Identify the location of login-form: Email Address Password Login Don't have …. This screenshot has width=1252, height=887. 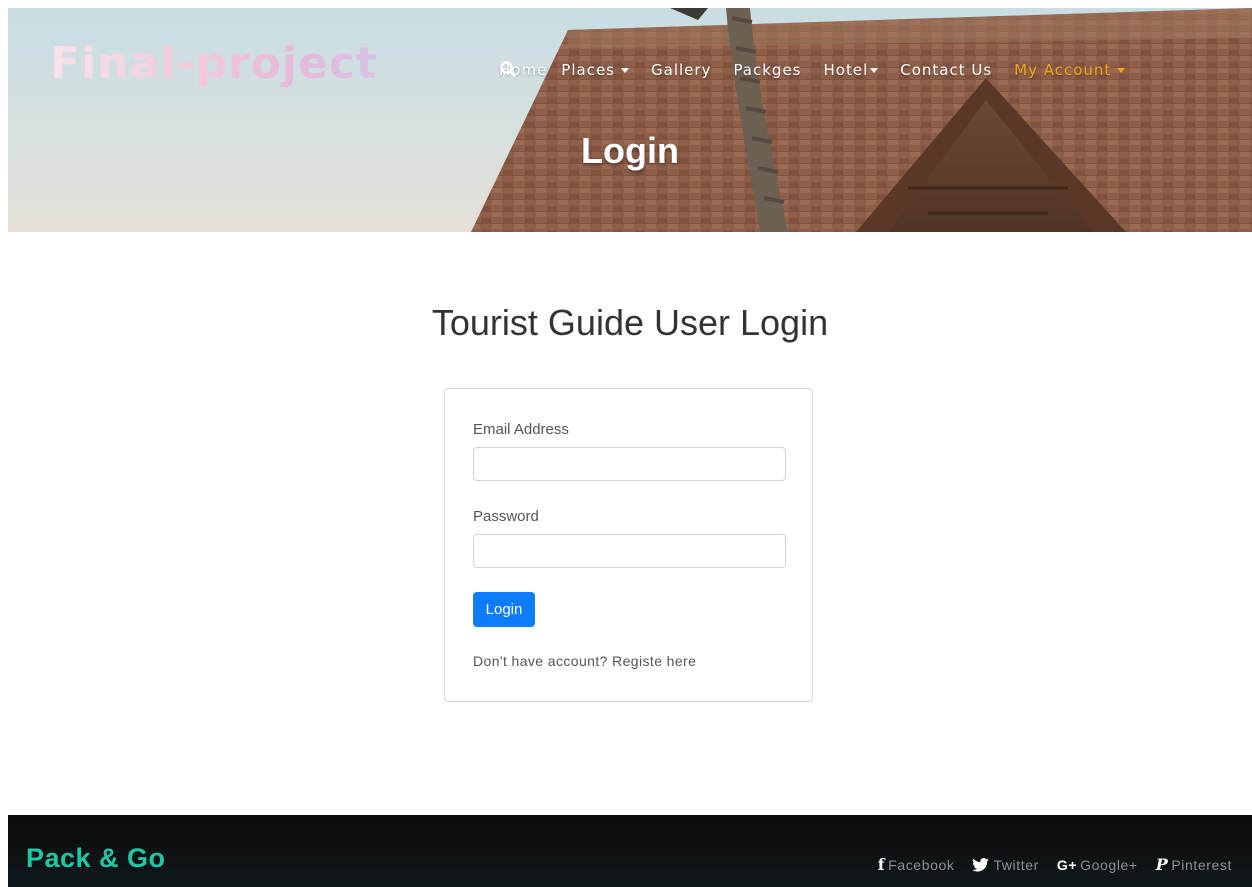
(628, 545).